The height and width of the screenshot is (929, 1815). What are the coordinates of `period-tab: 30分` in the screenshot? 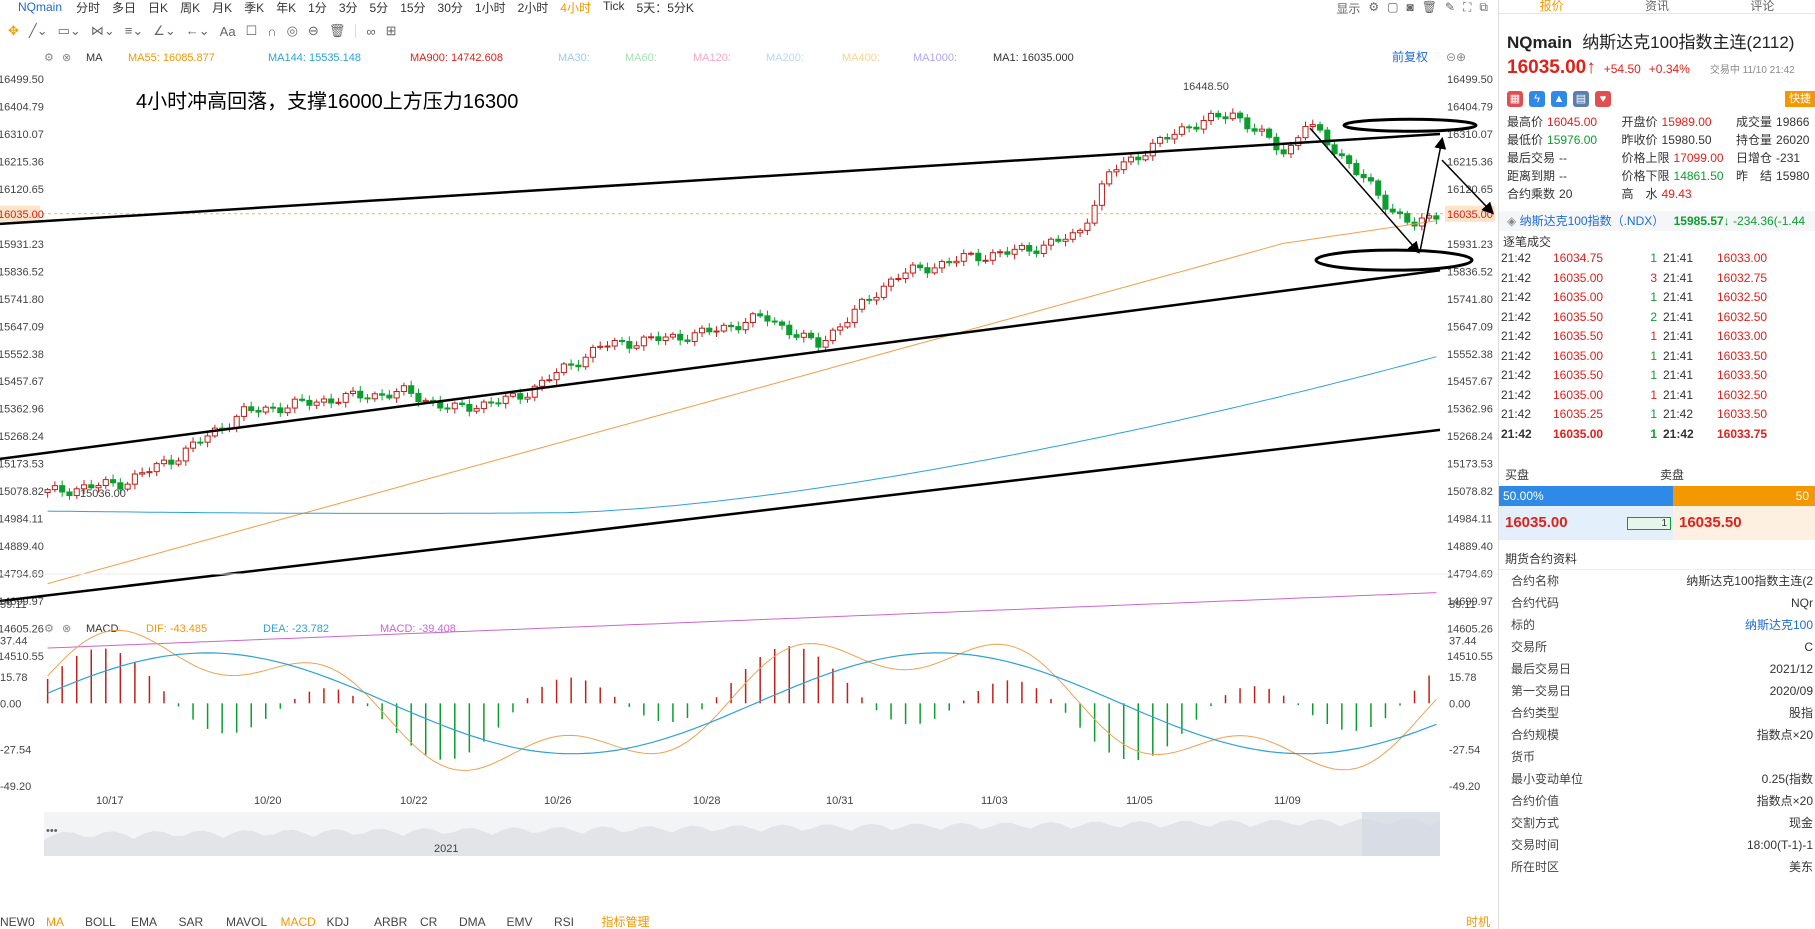 It's located at (450, 7).